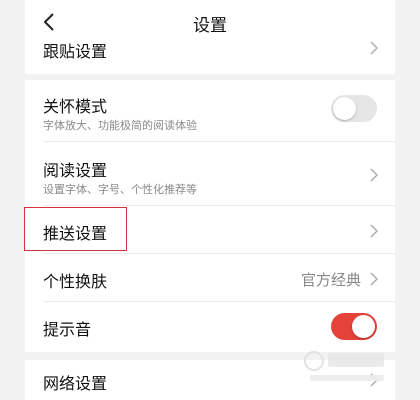 Image resolution: width=420 pixels, height=400 pixels. Describe the element at coordinates (210, 111) in the screenshot. I see `row-care-mode: 关怀模式 字体放大、功能极简的阅读体验` at that location.